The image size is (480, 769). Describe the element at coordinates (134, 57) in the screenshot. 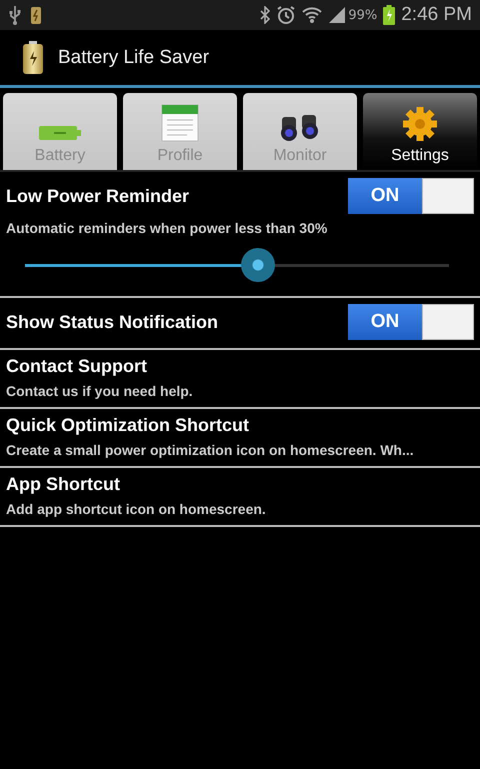

I see `app-title: Battery Life Saver` at that location.